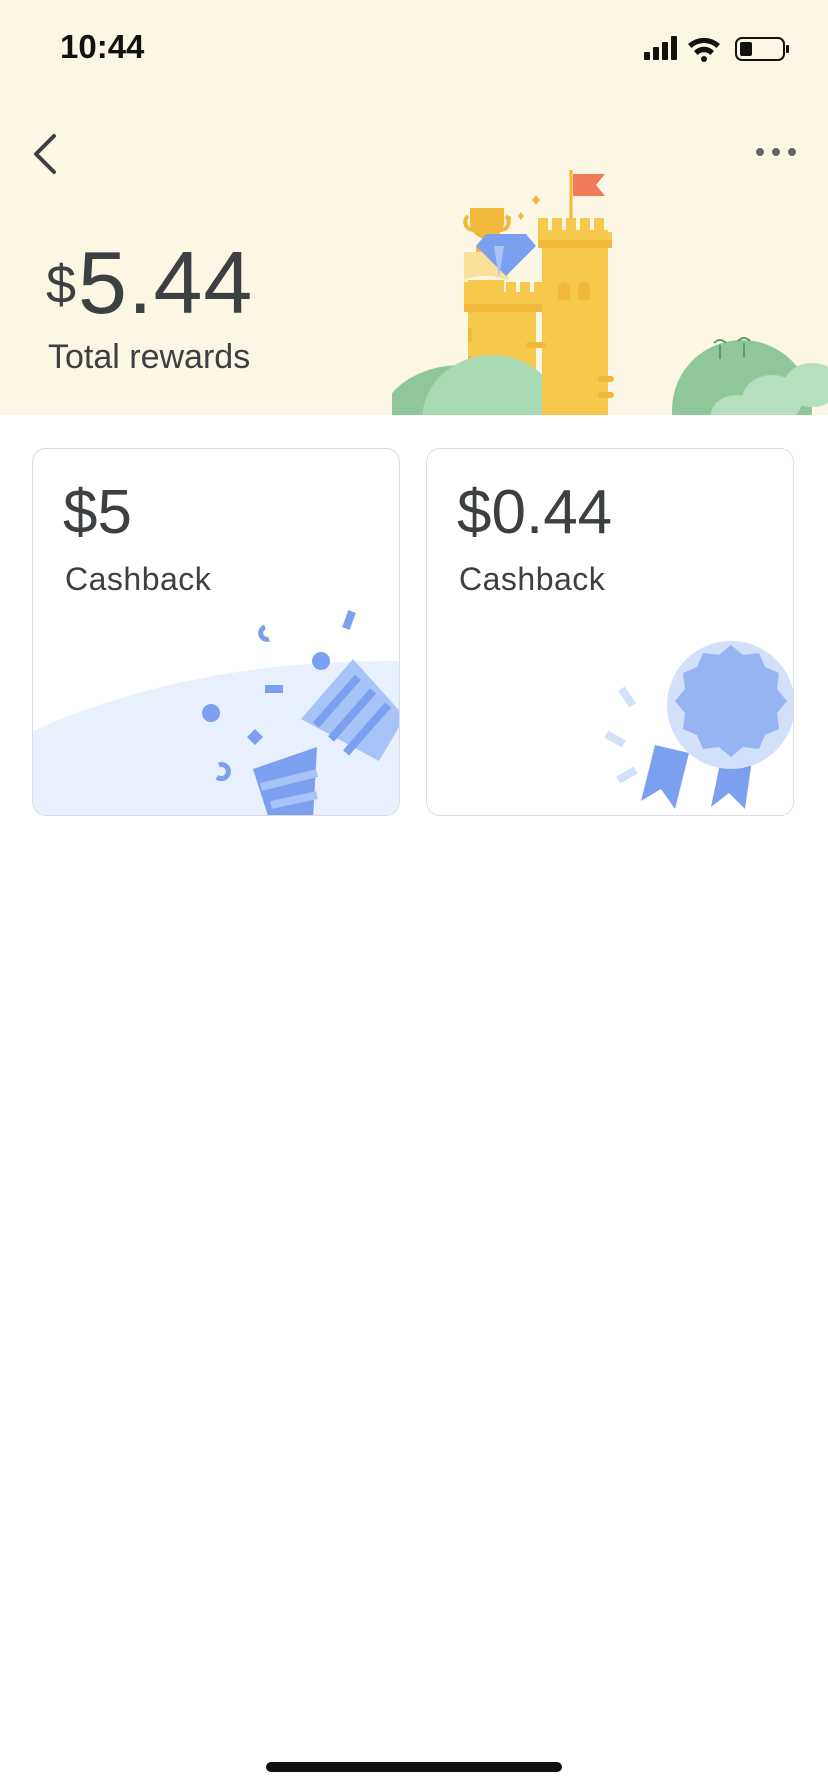 This screenshot has width=828, height=1792. Describe the element at coordinates (149, 357) in the screenshot. I see `total-rewards-label: Total rewards` at that location.